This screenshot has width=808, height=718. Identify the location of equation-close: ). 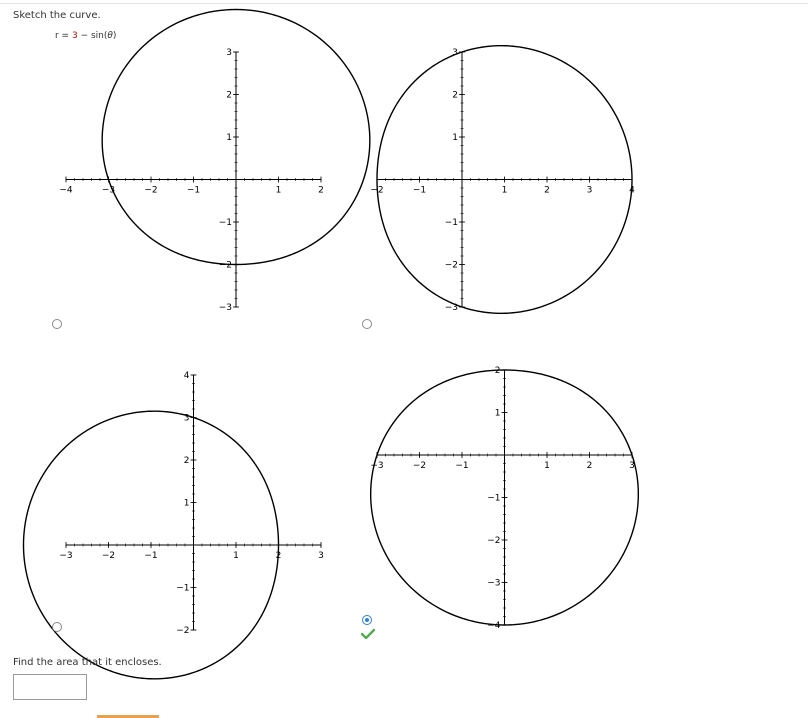
(114, 36).